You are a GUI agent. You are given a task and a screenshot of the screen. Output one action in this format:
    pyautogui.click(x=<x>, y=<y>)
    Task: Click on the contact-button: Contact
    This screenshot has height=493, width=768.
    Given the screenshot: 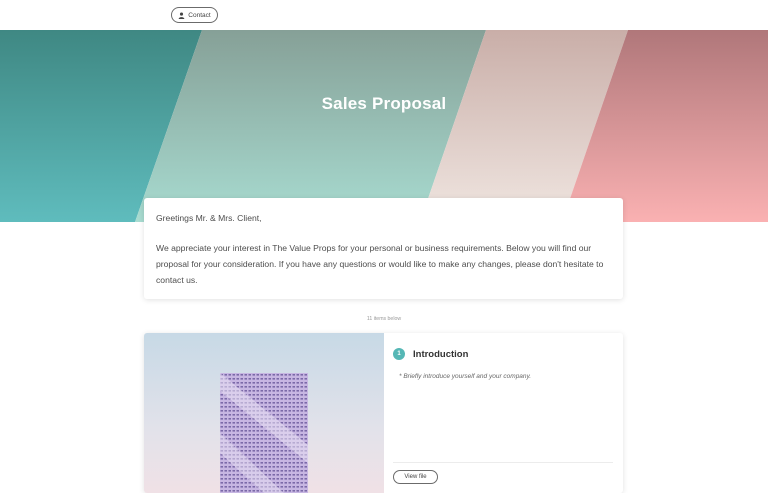 What is the action you would take?
    pyautogui.click(x=194, y=15)
    